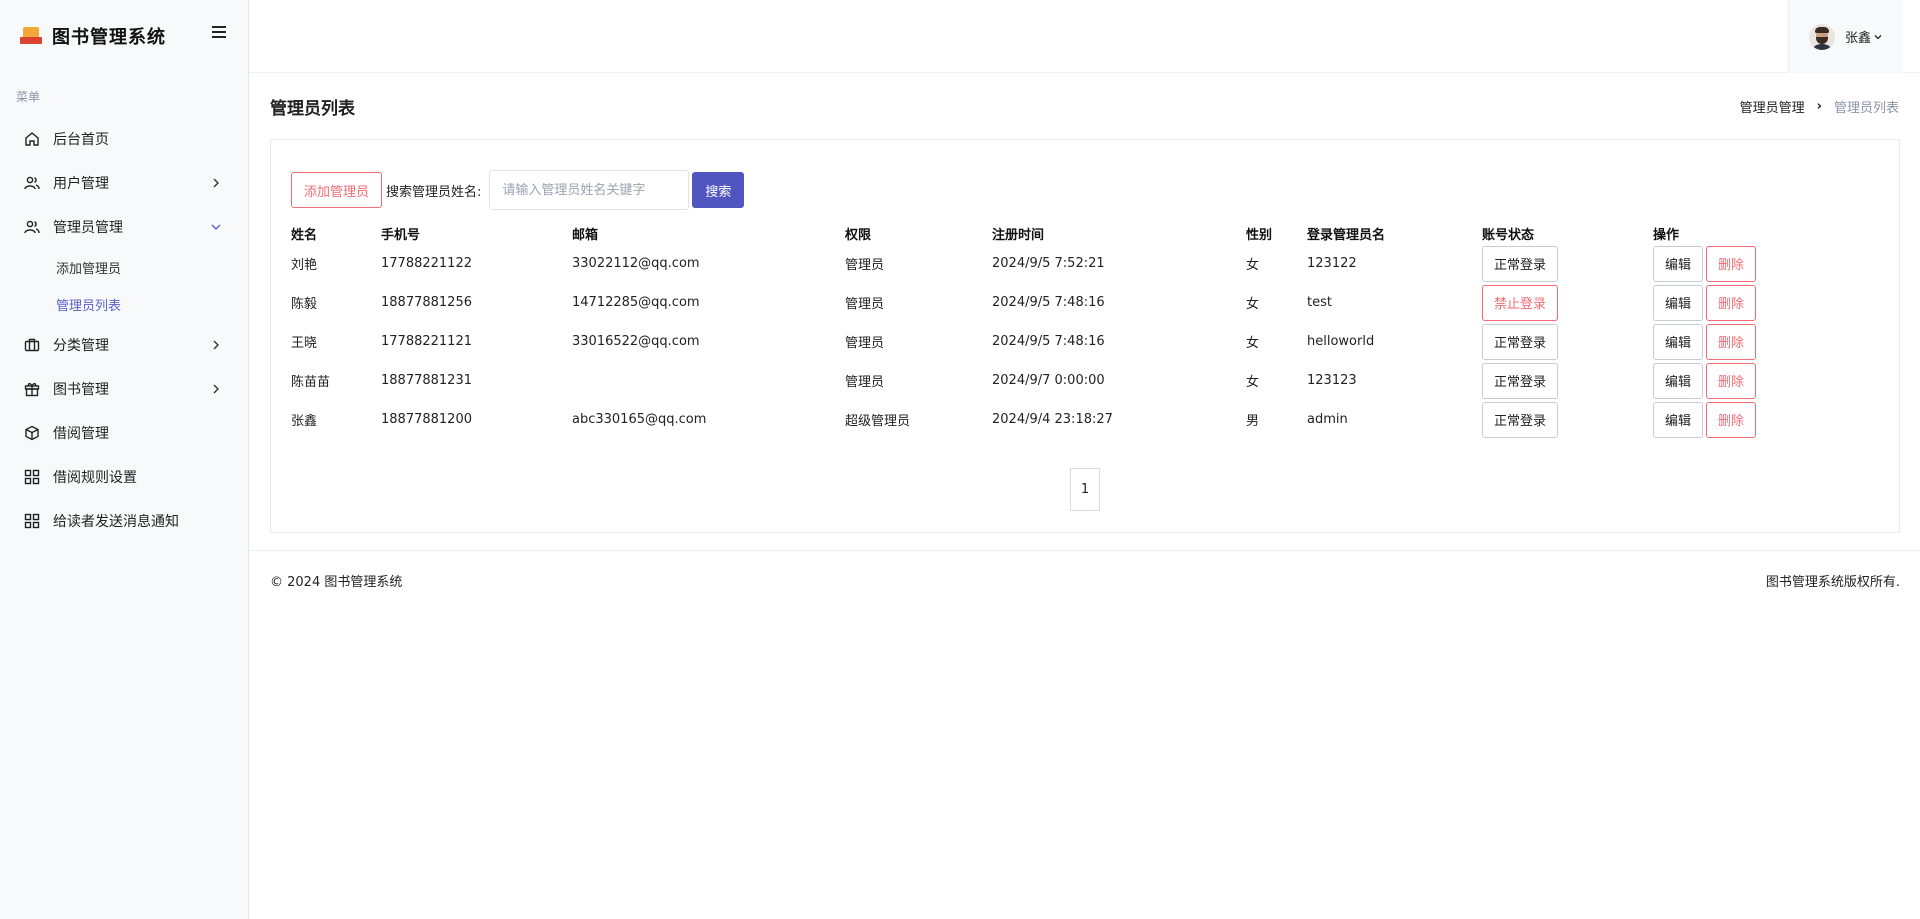 This screenshot has height=919, width=1920. I want to click on column-header: 手机号, so click(401, 235).